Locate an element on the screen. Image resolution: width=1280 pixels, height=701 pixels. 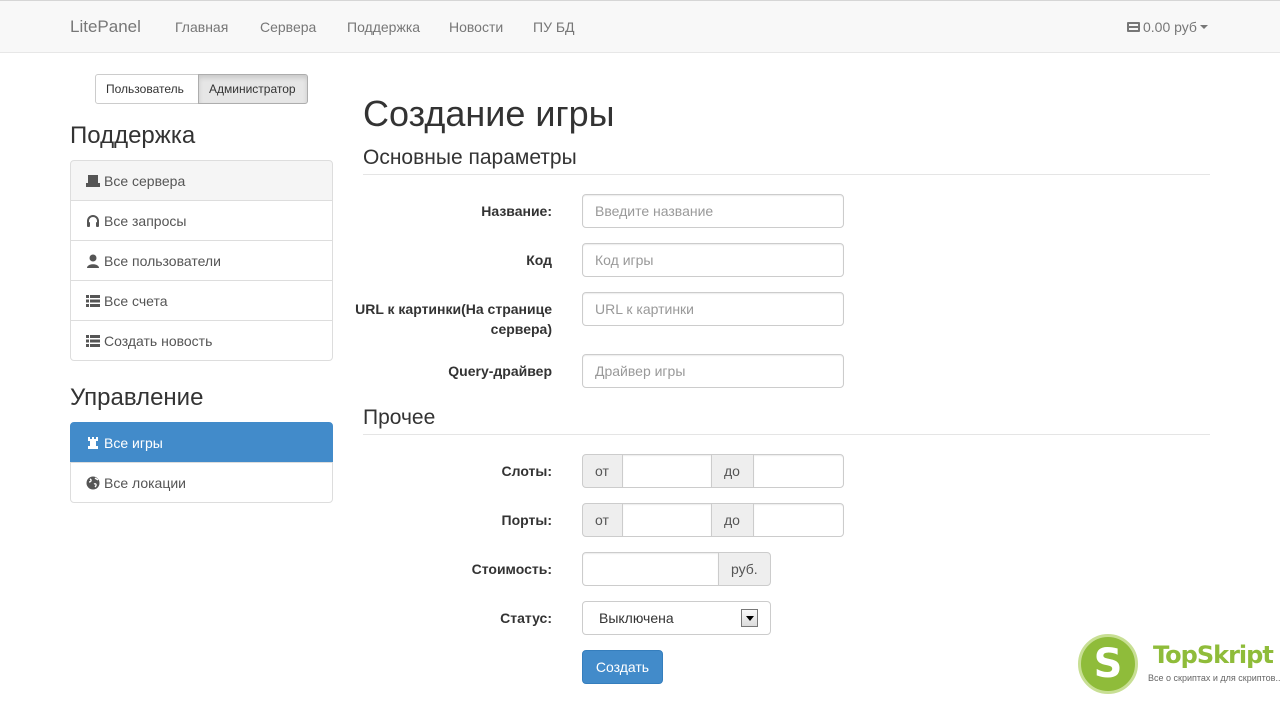
tower-icon is located at coordinates (93, 443).